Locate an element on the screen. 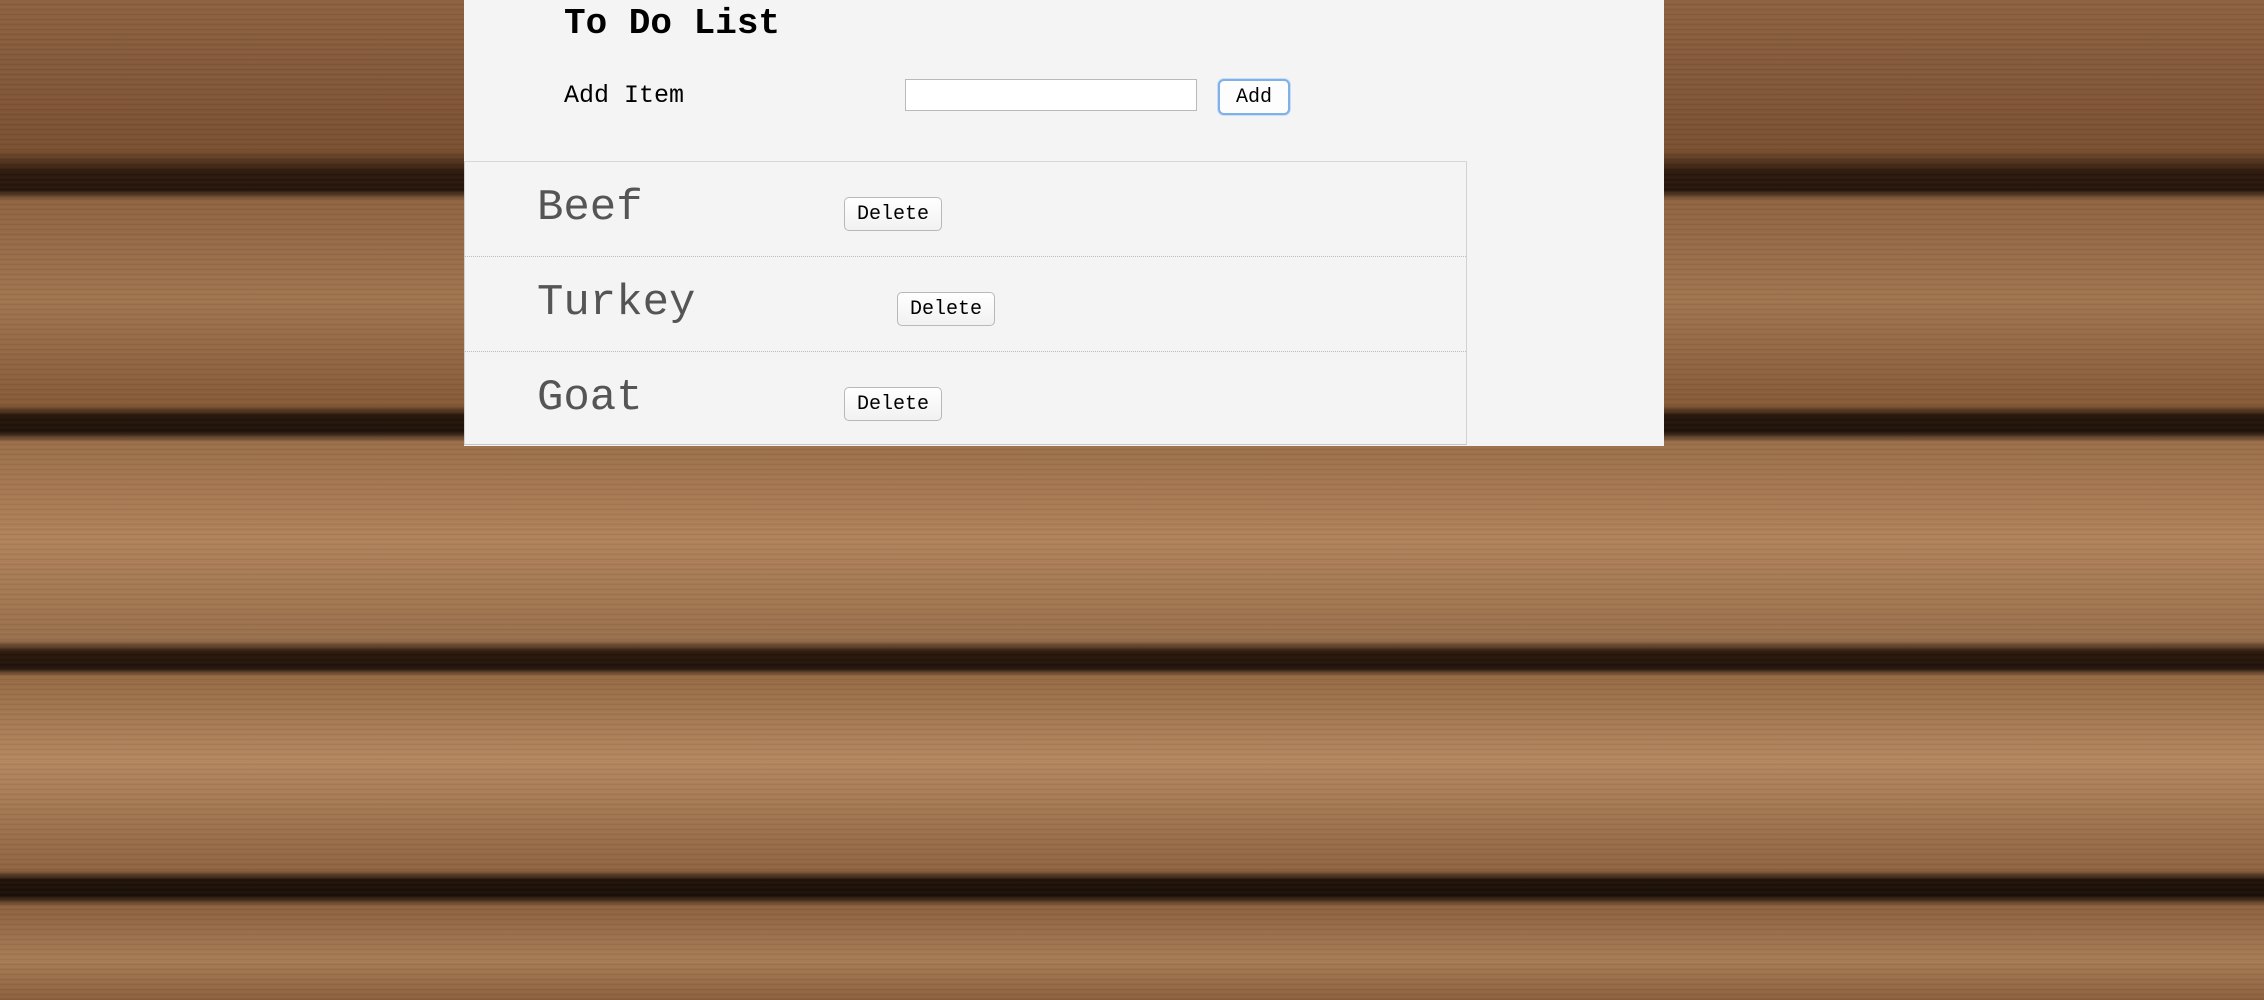 This screenshot has width=2264, height=1000. list-item: Beef Delete is located at coordinates (965, 209).